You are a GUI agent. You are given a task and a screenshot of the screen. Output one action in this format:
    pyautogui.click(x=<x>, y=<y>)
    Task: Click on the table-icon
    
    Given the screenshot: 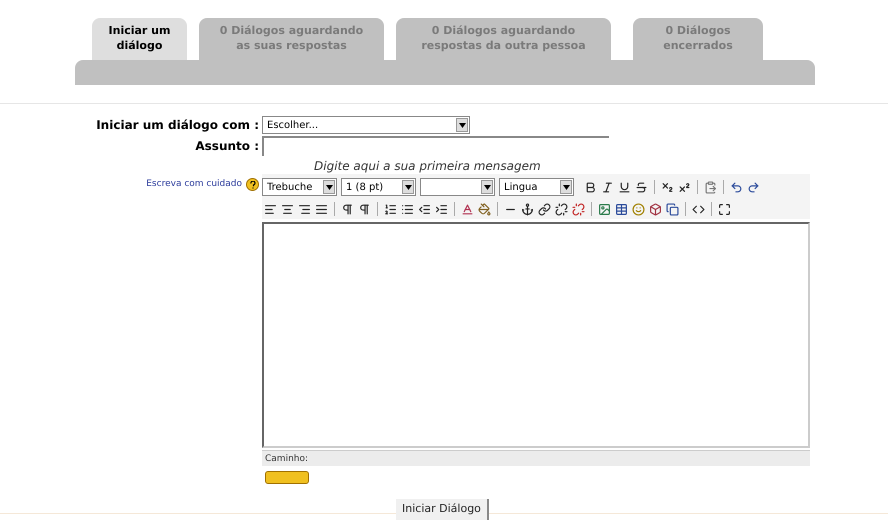 What is the action you would take?
    pyautogui.click(x=621, y=209)
    